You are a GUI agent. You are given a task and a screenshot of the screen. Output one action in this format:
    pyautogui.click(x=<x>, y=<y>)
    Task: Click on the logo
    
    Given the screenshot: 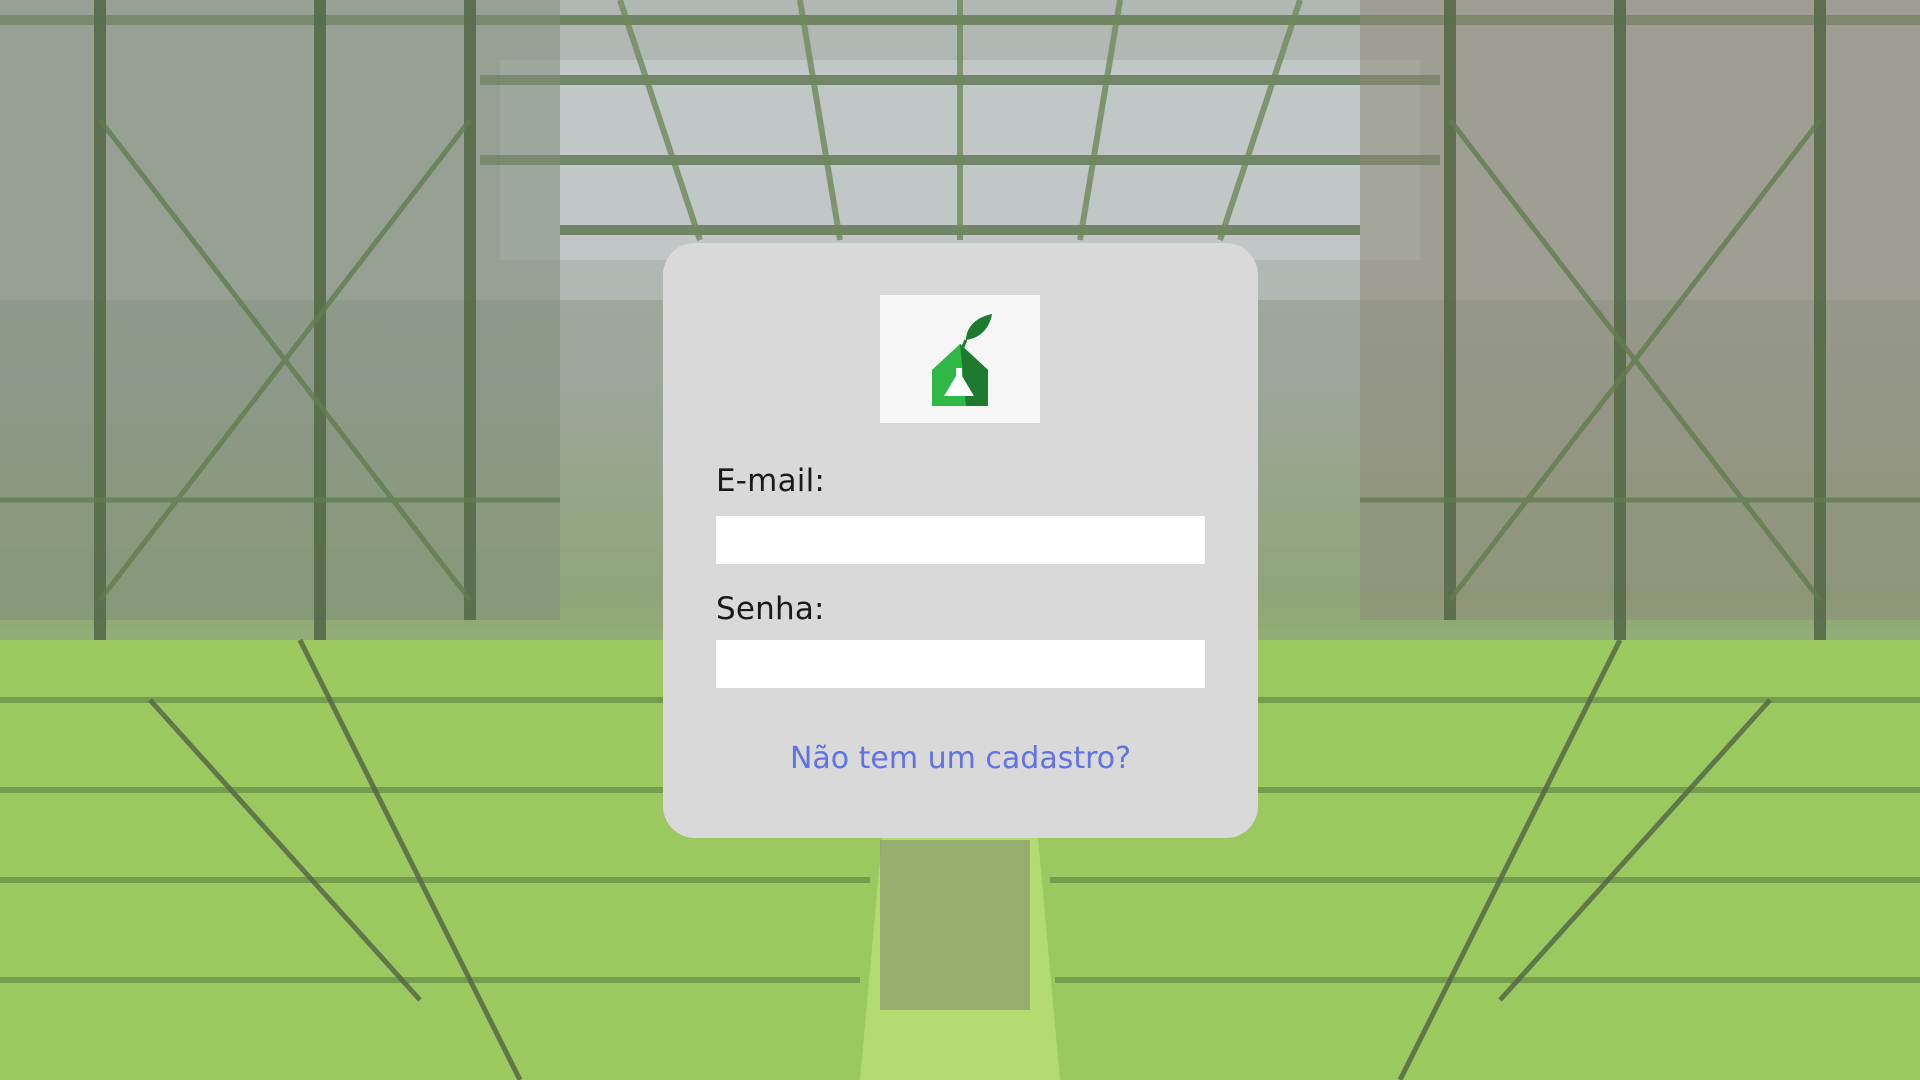 What is the action you would take?
    pyautogui.click(x=960, y=359)
    